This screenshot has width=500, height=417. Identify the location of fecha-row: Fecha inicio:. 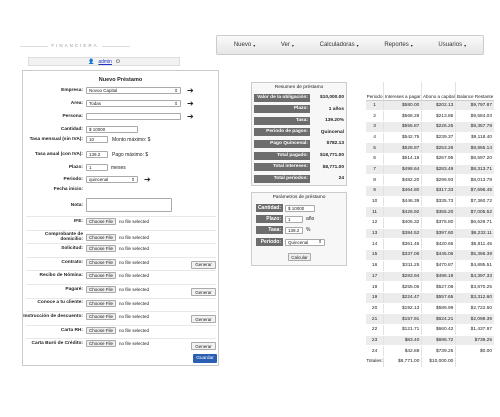
(120, 190).